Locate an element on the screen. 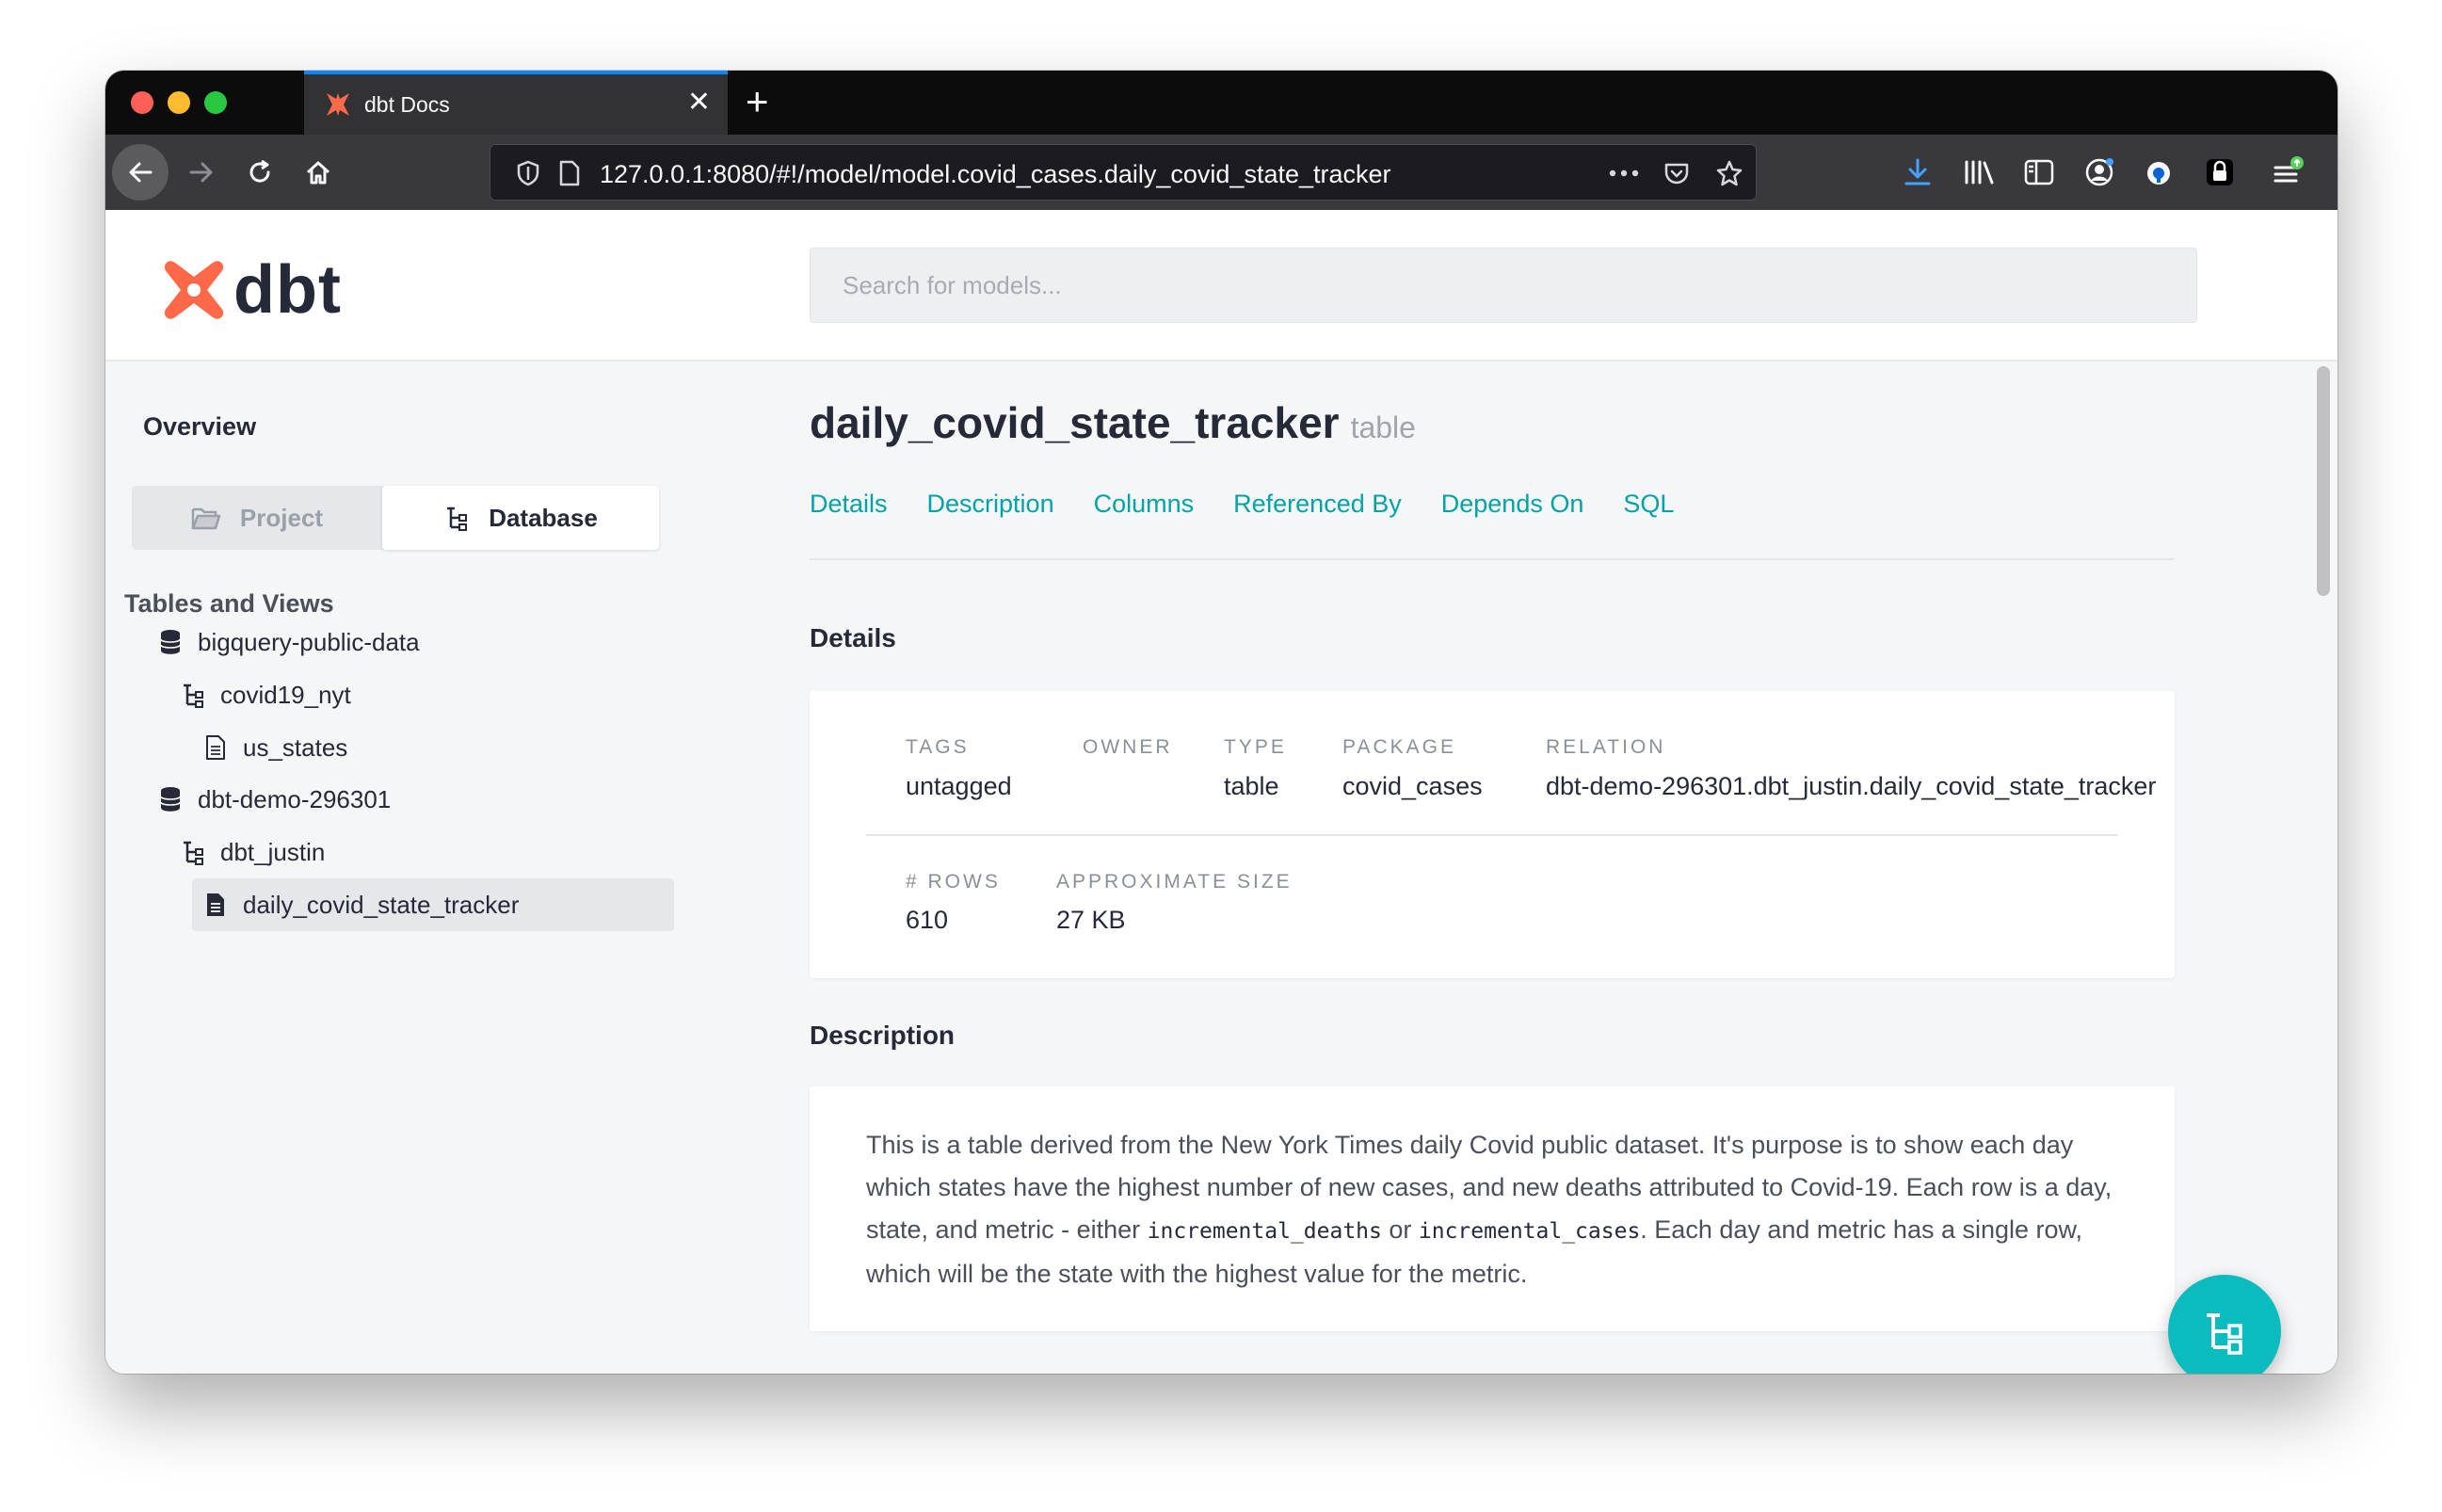 This screenshot has width=2442, height=1512. home-button is located at coordinates (318, 172).